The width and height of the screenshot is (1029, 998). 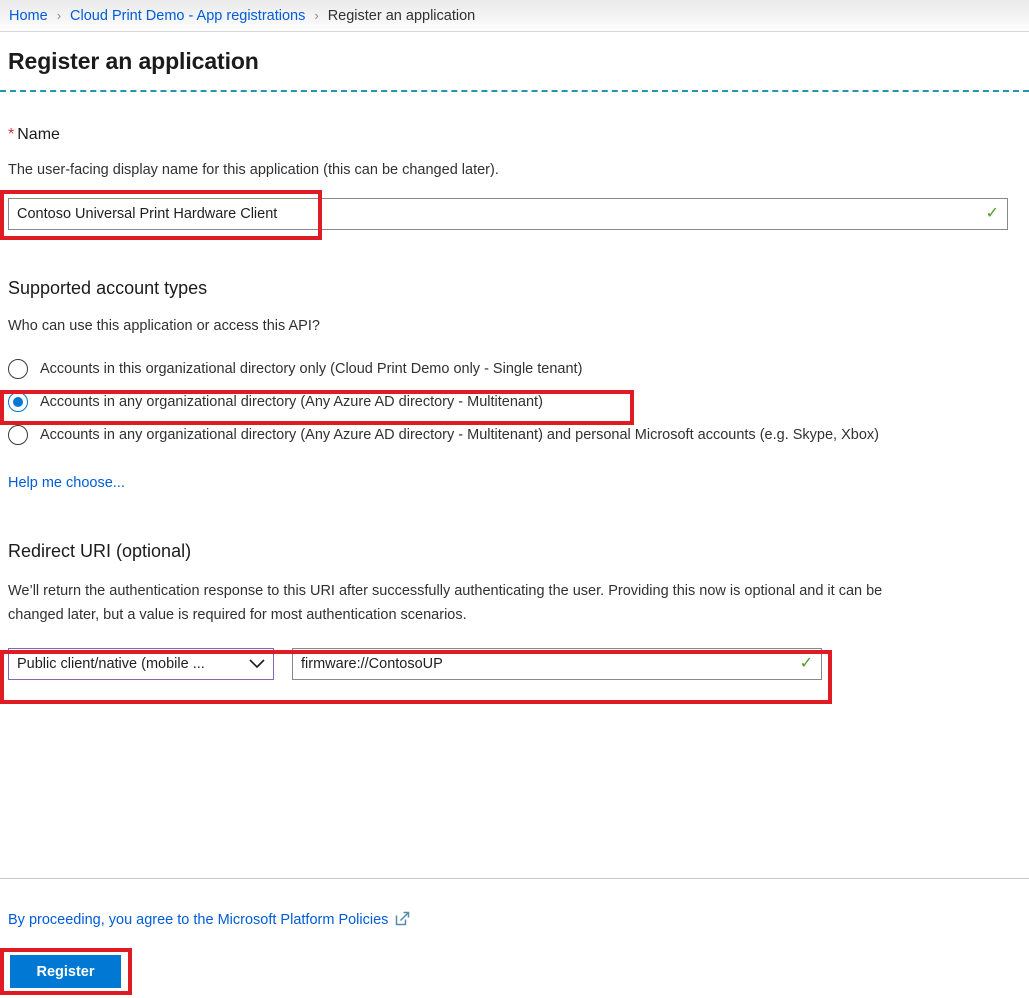 I want to click on breadcrumb-item-app-registrations: Cloud Print Demo - App registrations, so click(x=187, y=16).